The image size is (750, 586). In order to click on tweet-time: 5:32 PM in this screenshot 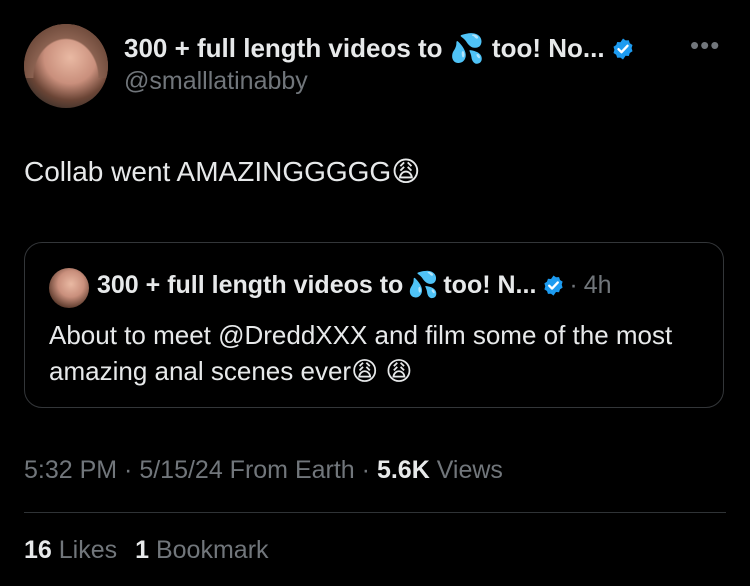, I will do `click(70, 470)`.